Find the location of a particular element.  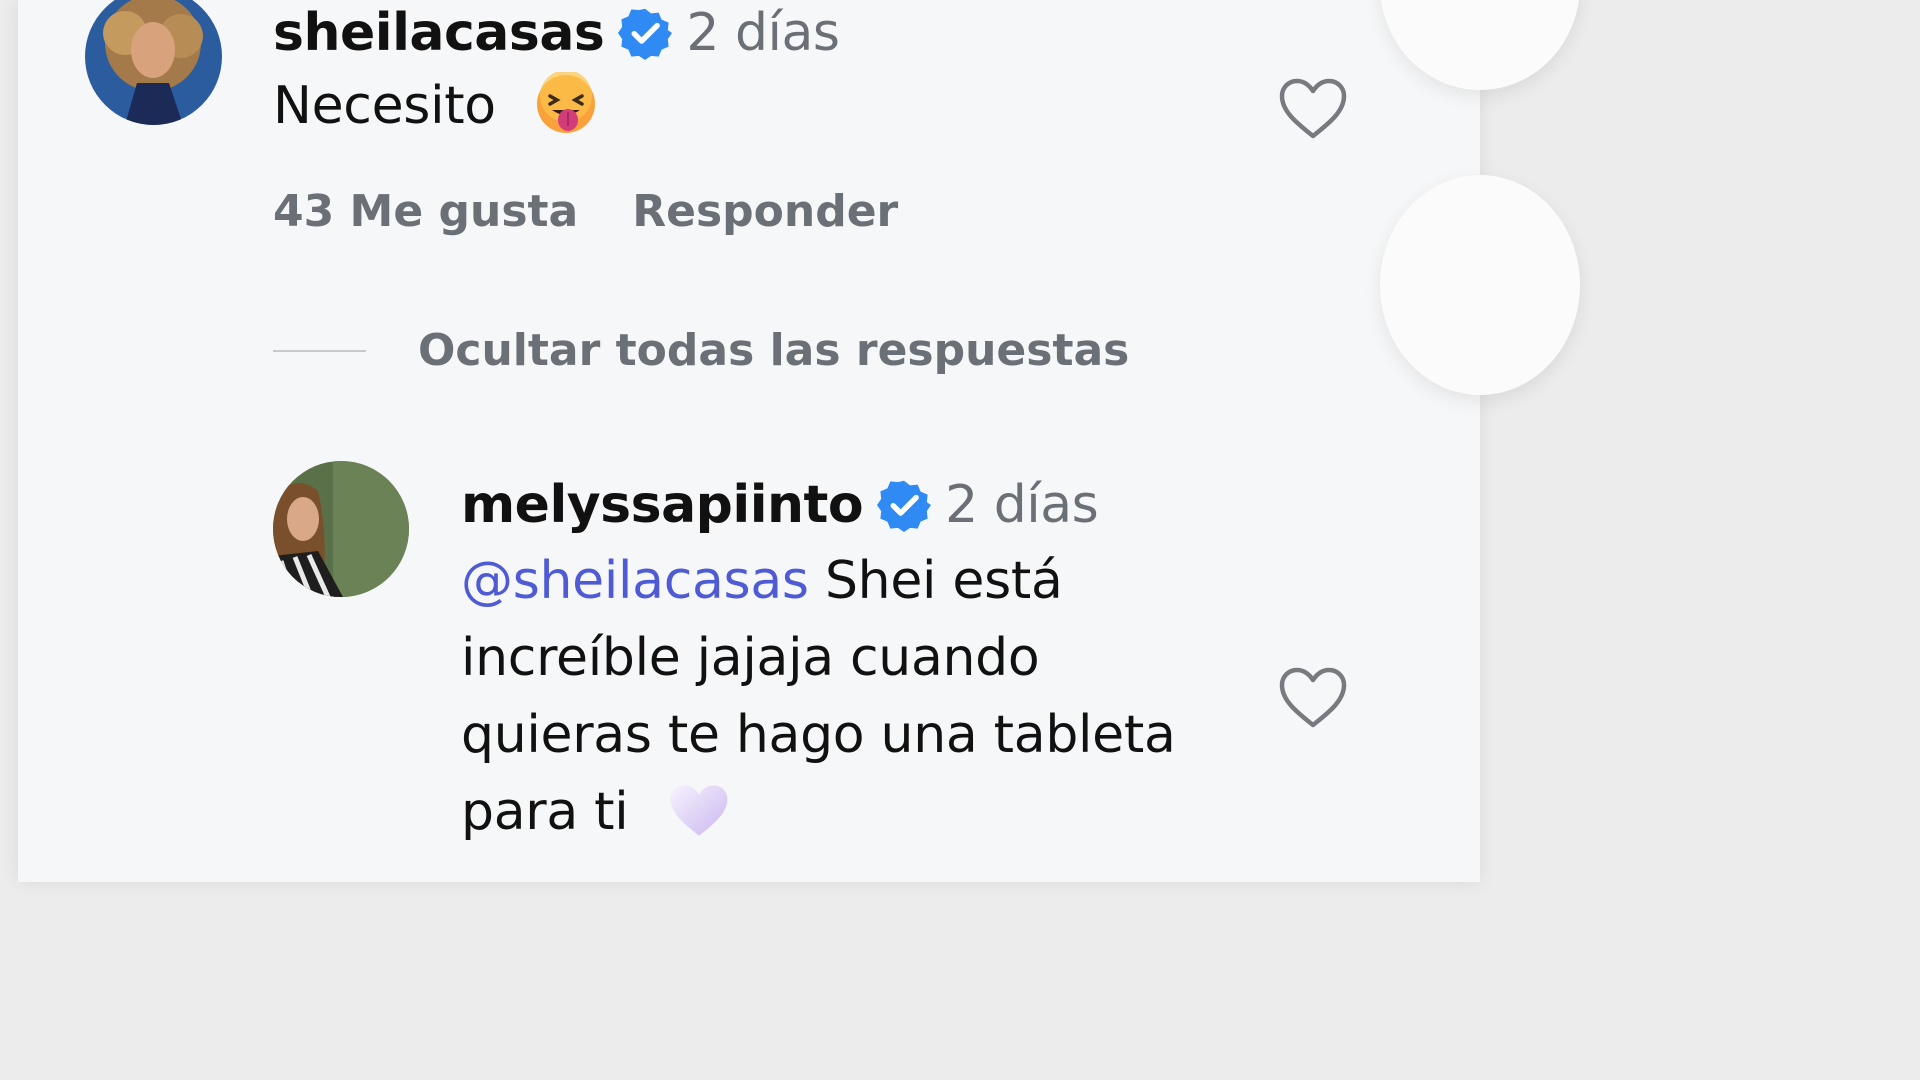

reply-avatar is located at coordinates (341, 529).